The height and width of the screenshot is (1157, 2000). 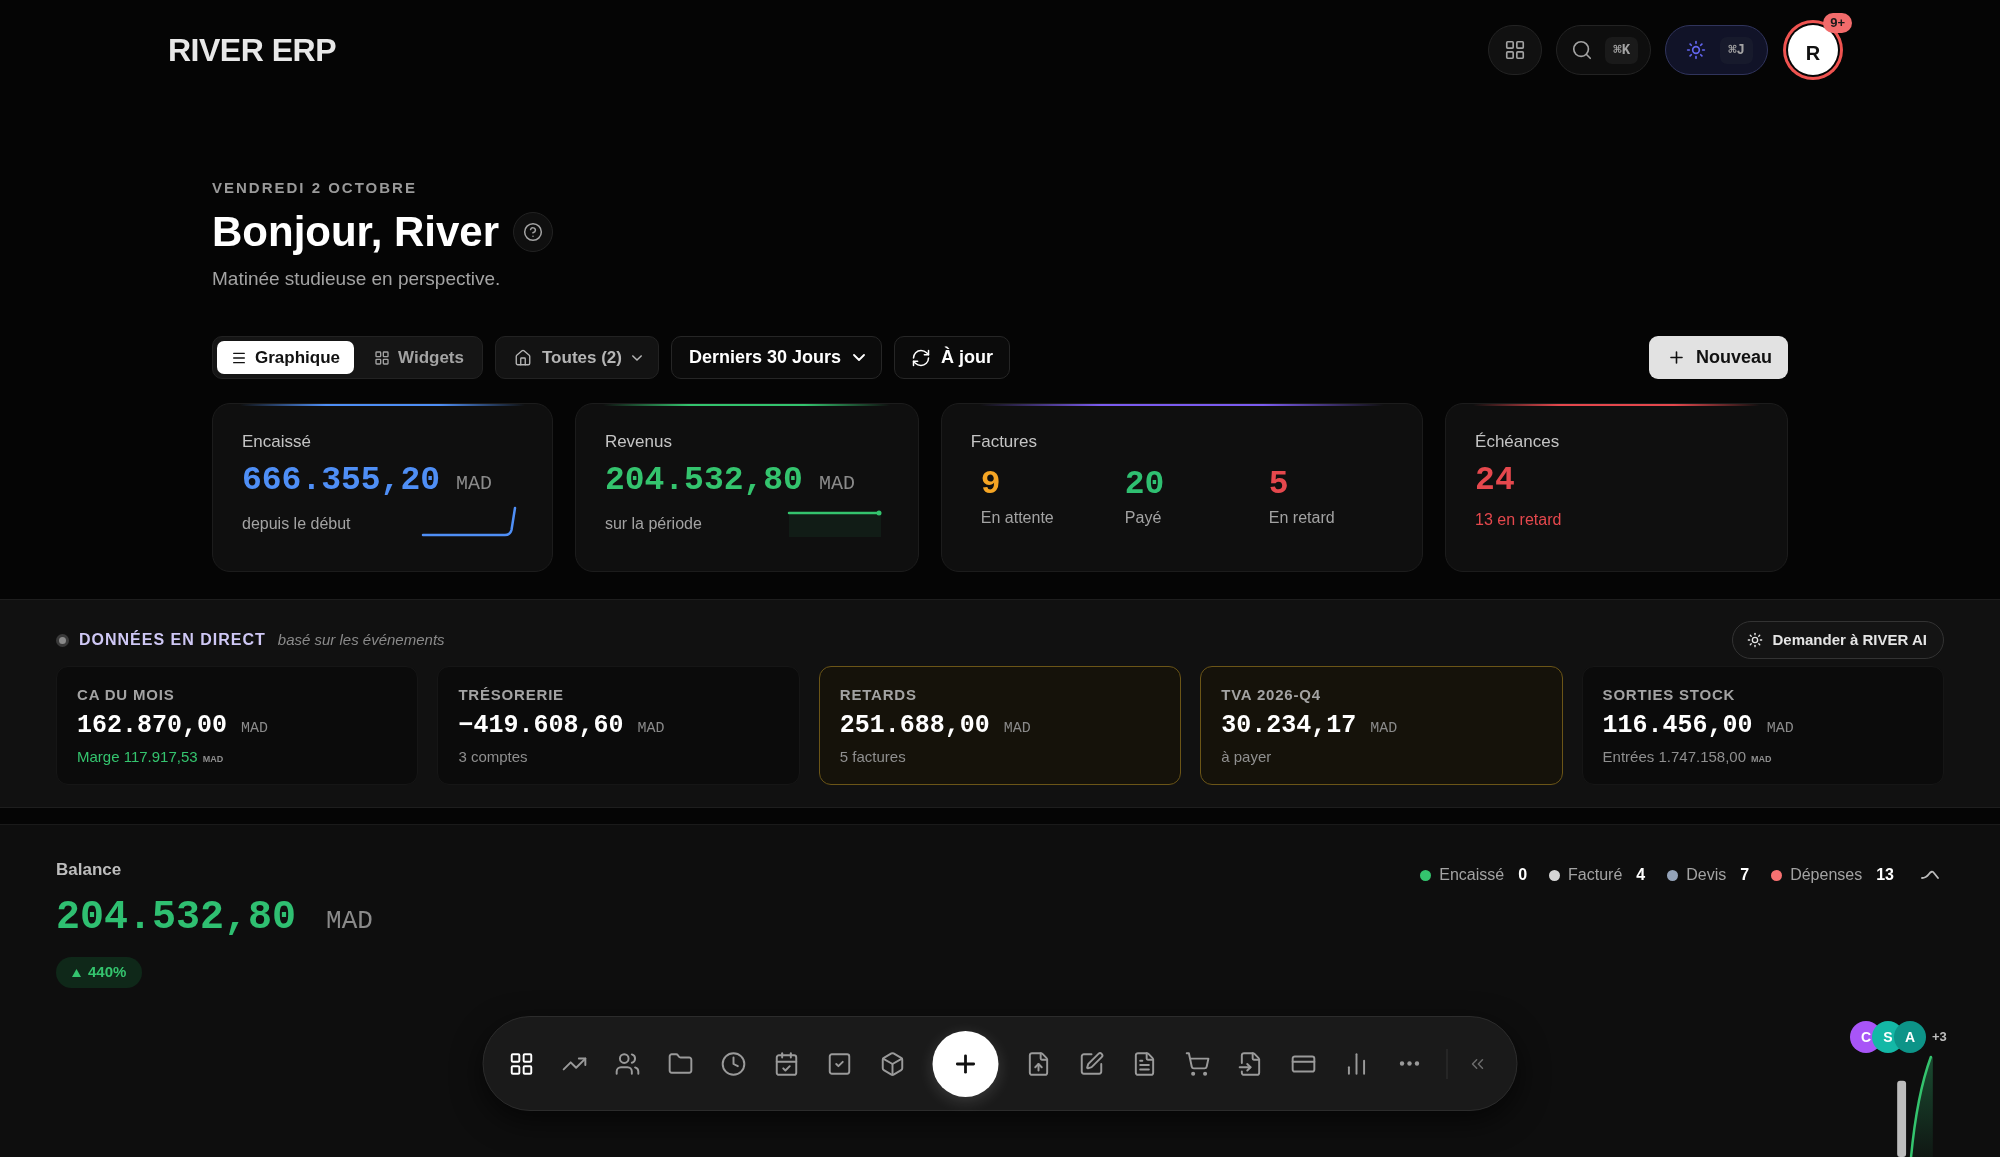 I want to click on metric-note: Marge 117.917,53, so click(x=137, y=757).